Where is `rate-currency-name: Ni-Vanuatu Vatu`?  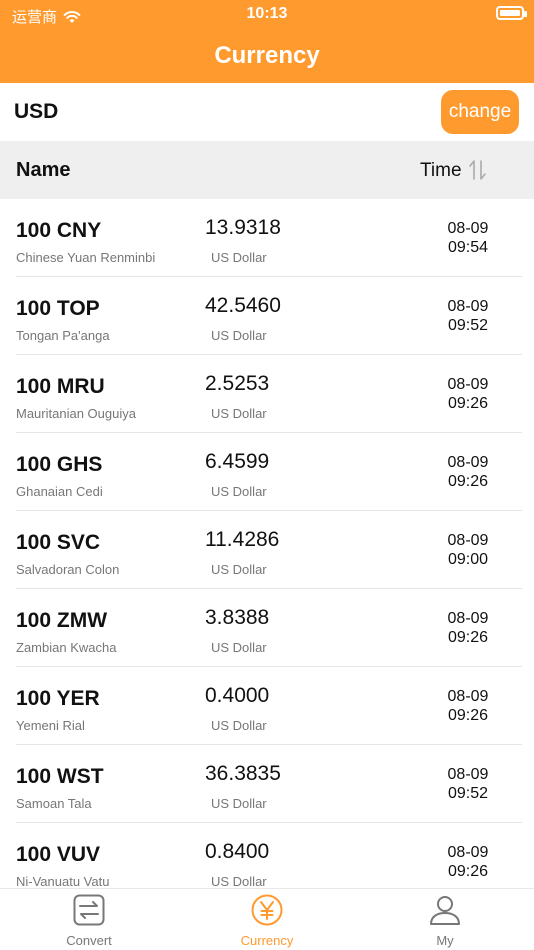 rate-currency-name: Ni-Vanuatu Vatu is located at coordinates (63, 881).